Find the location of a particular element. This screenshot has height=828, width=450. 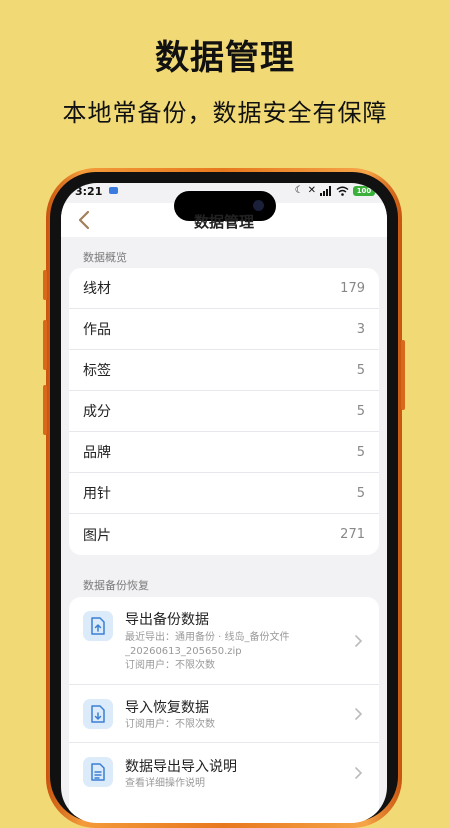

backup-section-header: 数据备份恢复 is located at coordinates (116, 585).